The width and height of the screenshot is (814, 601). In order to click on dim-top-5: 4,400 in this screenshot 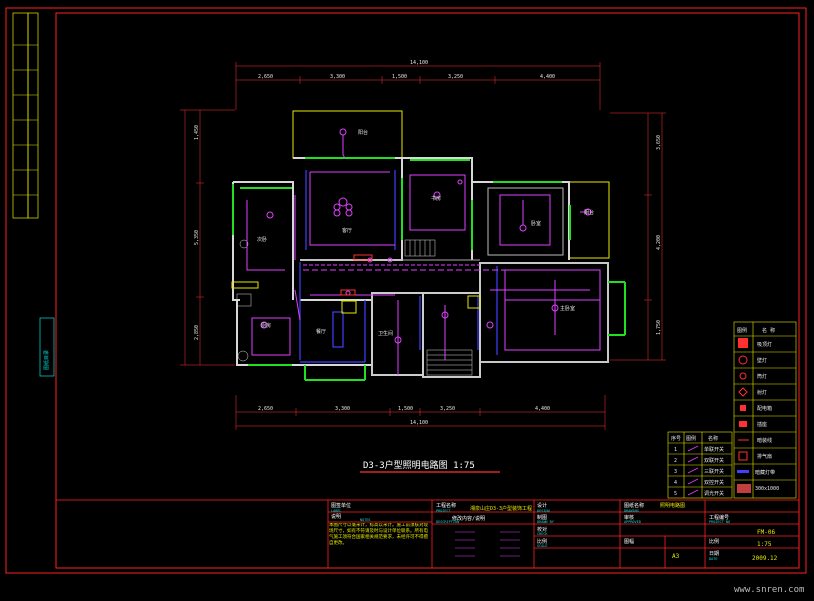, I will do `click(547, 77)`.